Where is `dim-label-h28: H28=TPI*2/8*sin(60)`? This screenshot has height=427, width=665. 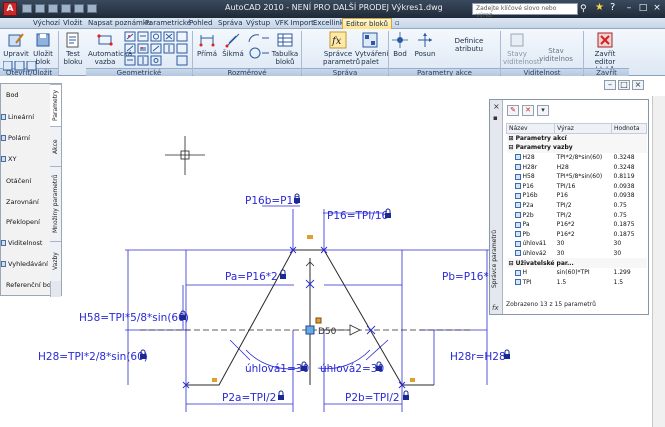 dim-label-h28: H28=TPI*2/8*sin(60) is located at coordinates (93, 357).